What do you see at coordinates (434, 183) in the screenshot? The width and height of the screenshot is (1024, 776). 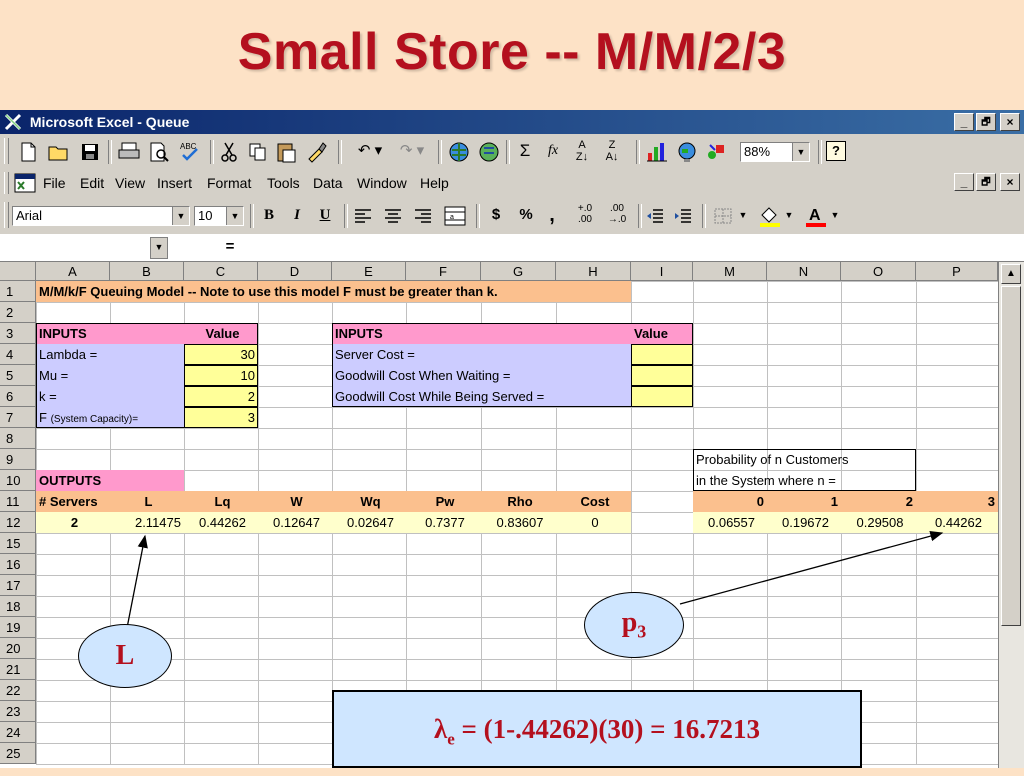 I see `menu-help: Help` at bounding box center [434, 183].